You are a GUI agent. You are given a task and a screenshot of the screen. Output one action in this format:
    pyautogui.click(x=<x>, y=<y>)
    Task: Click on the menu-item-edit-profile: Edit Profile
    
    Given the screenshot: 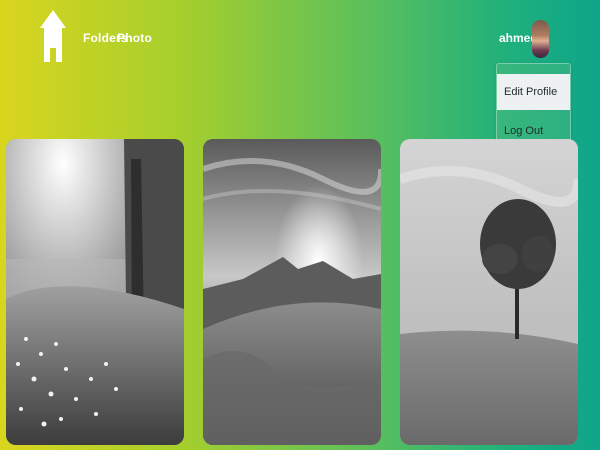 What is the action you would take?
    pyautogui.click(x=533, y=92)
    